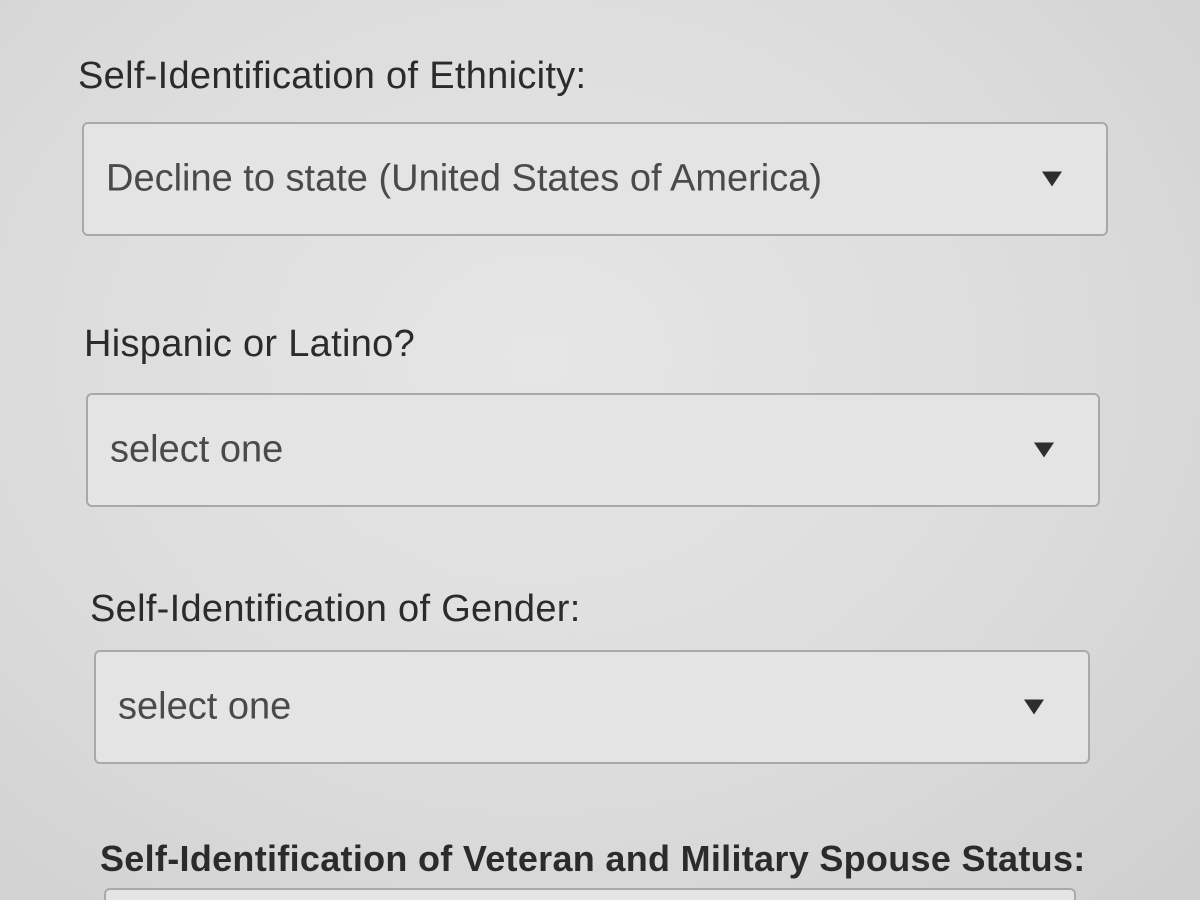 The height and width of the screenshot is (900, 1200). What do you see at coordinates (590, 894) in the screenshot?
I see `veteran-status-select` at bounding box center [590, 894].